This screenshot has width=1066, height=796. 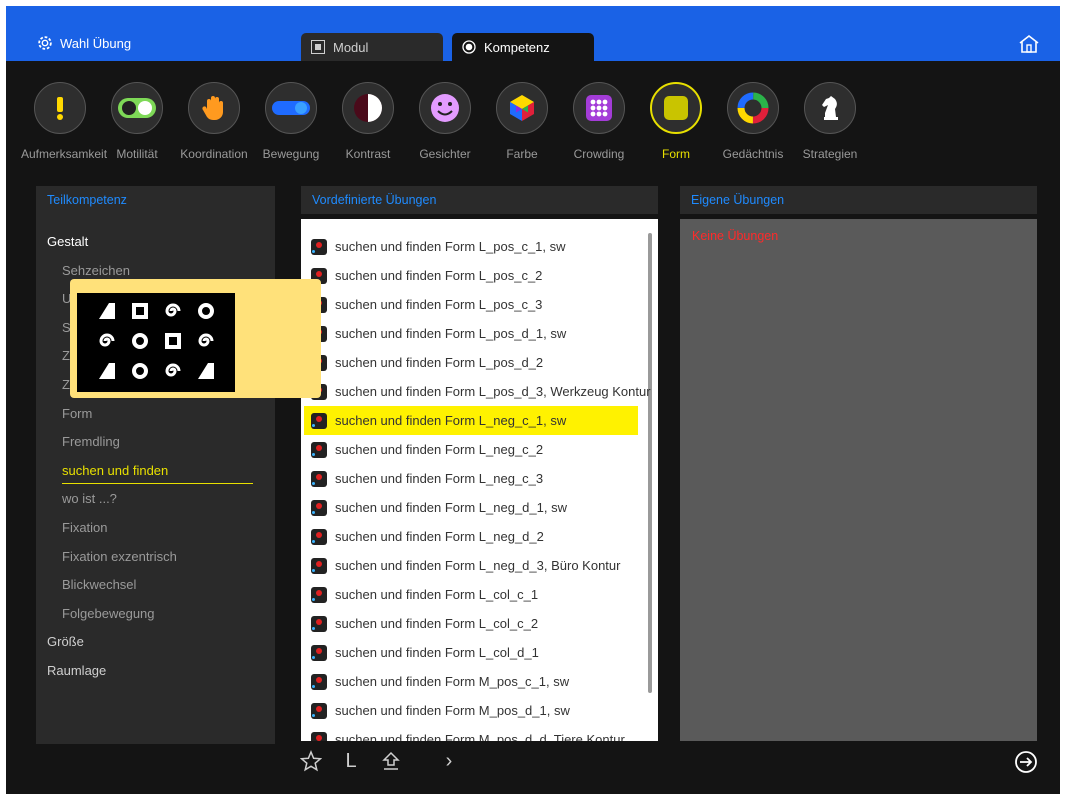 I want to click on tree-item: Folgebewegung, so click(x=155, y=614).